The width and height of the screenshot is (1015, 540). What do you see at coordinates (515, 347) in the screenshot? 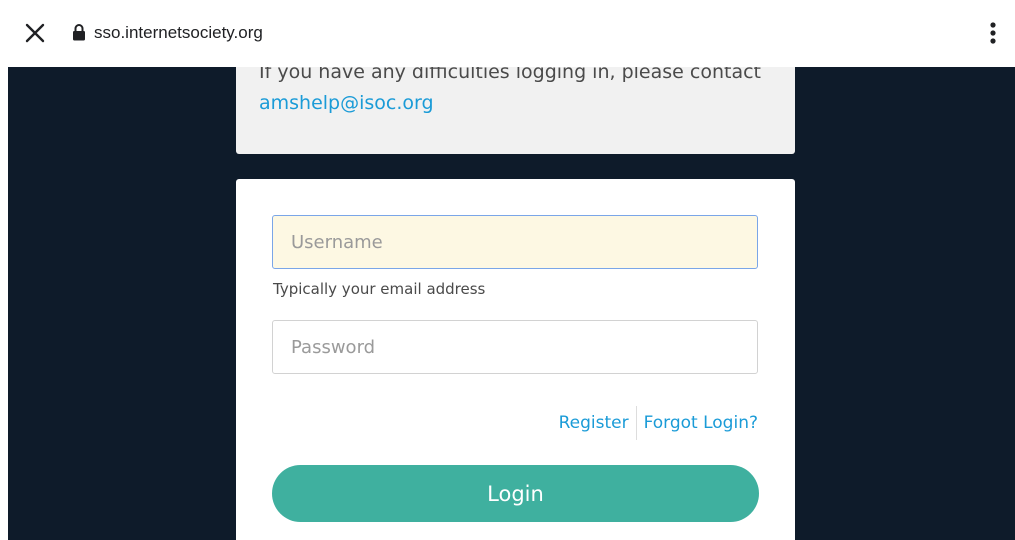
I see `password-input` at bounding box center [515, 347].